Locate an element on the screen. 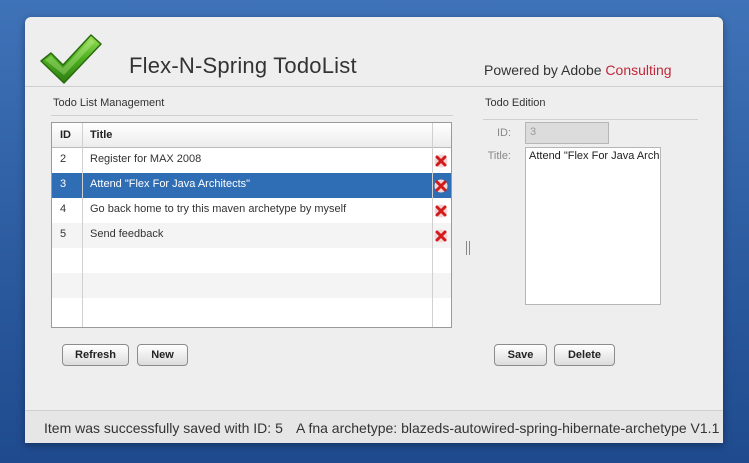 This screenshot has width=749, height=463. save-button: Save is located at coordinates (520, 355).